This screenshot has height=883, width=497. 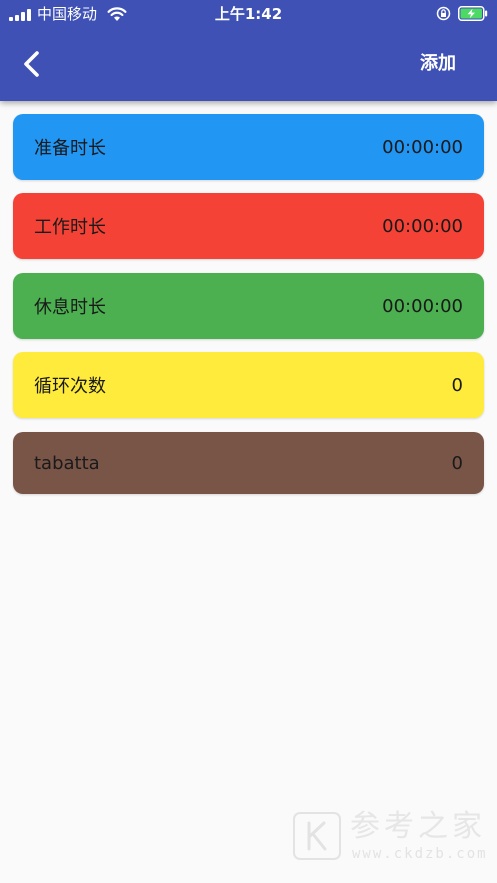 I want to click on rotation-lock-icon, so click(x=443, y=13).